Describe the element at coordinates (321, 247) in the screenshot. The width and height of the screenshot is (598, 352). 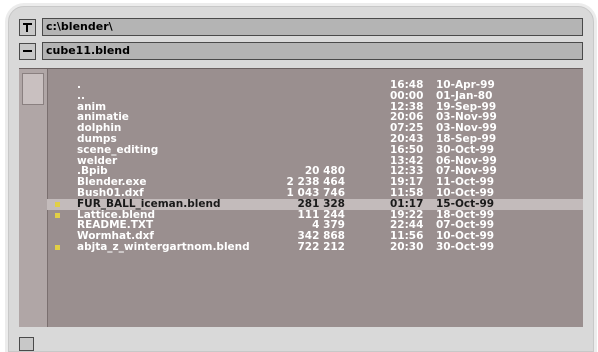
I see `file-size: 722 212` at that location.